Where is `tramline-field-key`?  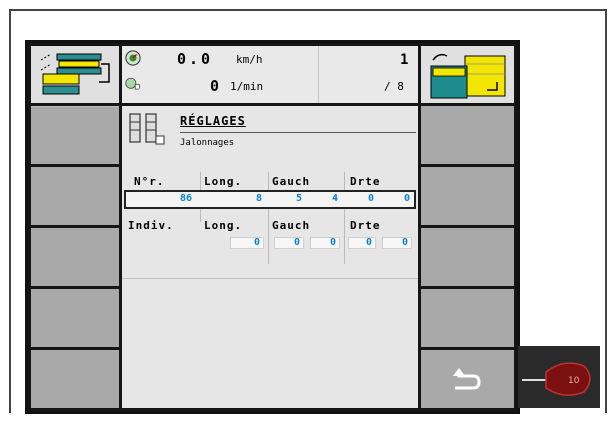 tramline-field-key is located at coordinates (467, 74).